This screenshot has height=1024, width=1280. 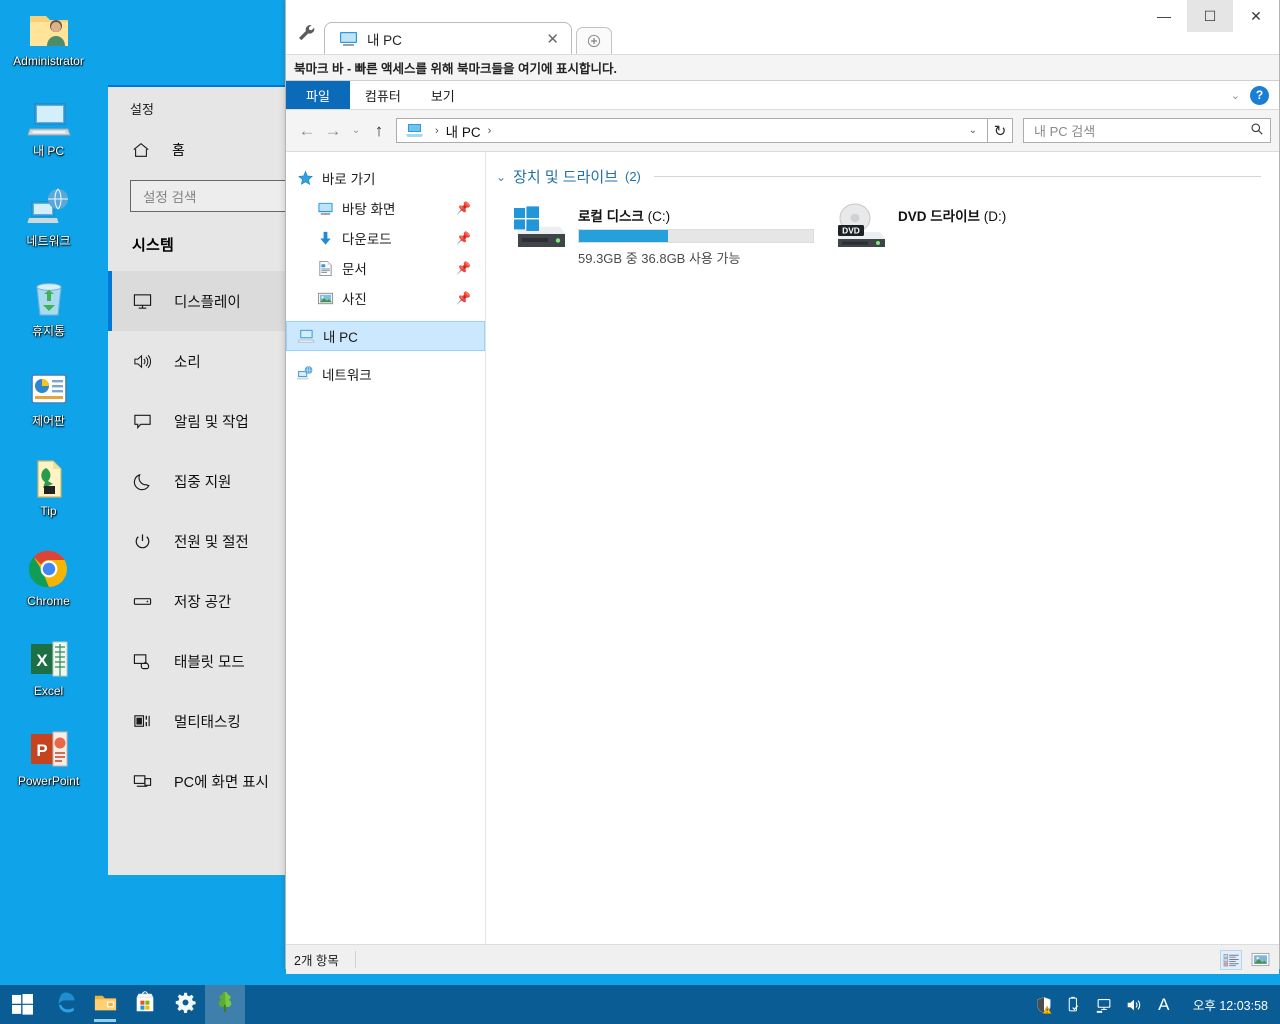 What do you see at coordinates (48, 495) in the screenshot?
I see `desktop-icon-tip: Tip` at bounding box center [48, 495].